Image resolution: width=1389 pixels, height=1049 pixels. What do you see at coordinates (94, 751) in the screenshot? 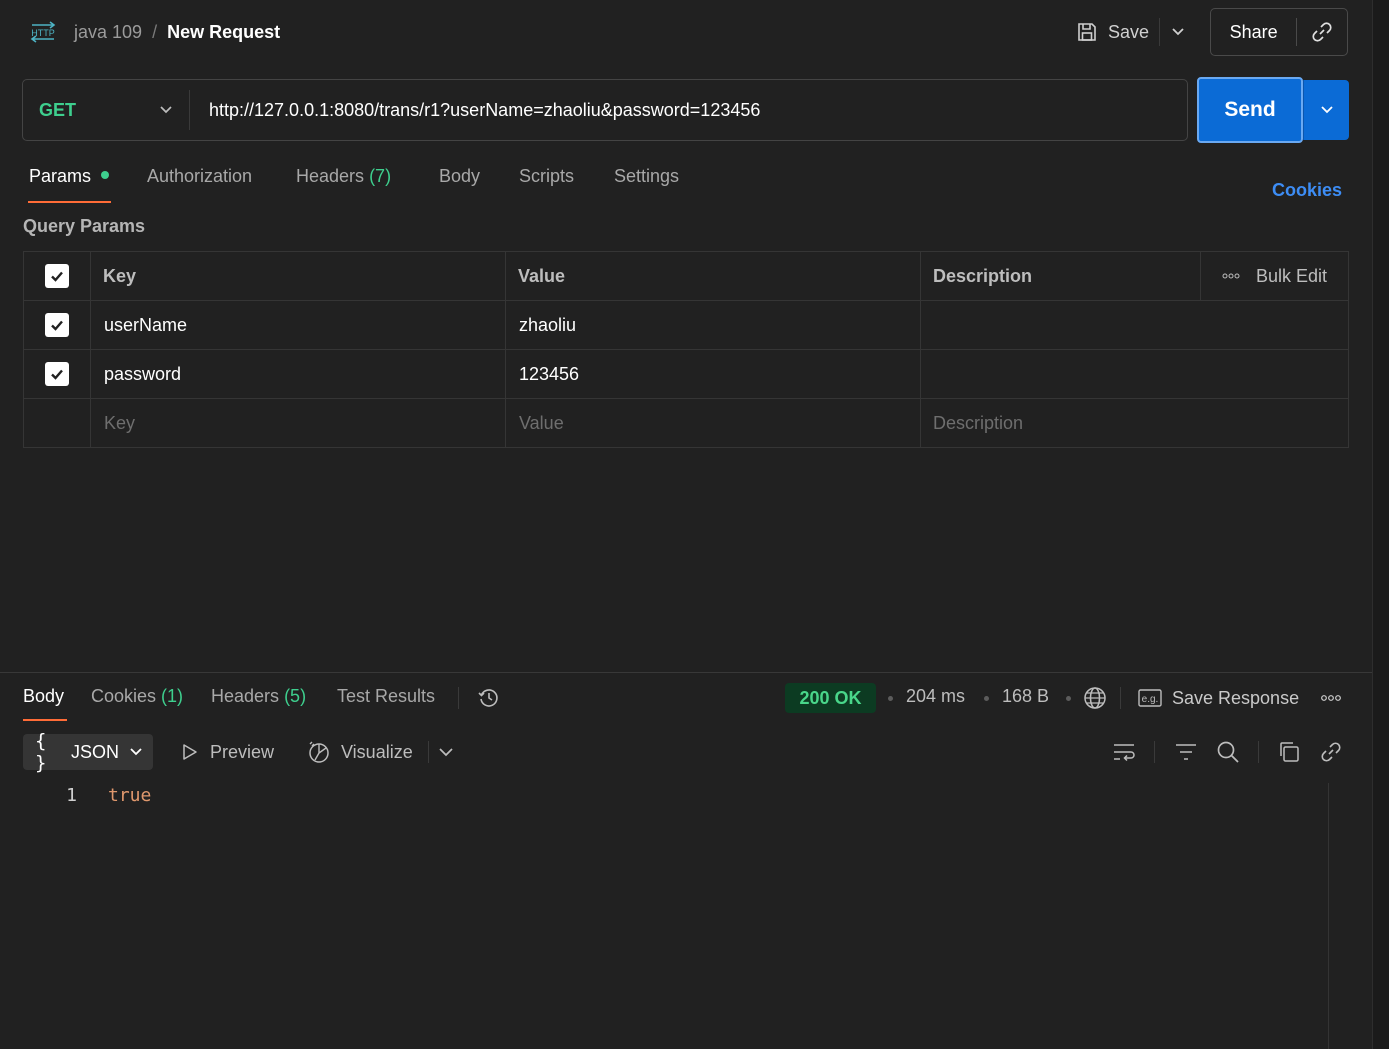
I see `format-label: JSON` at bounding box center [94, 751].